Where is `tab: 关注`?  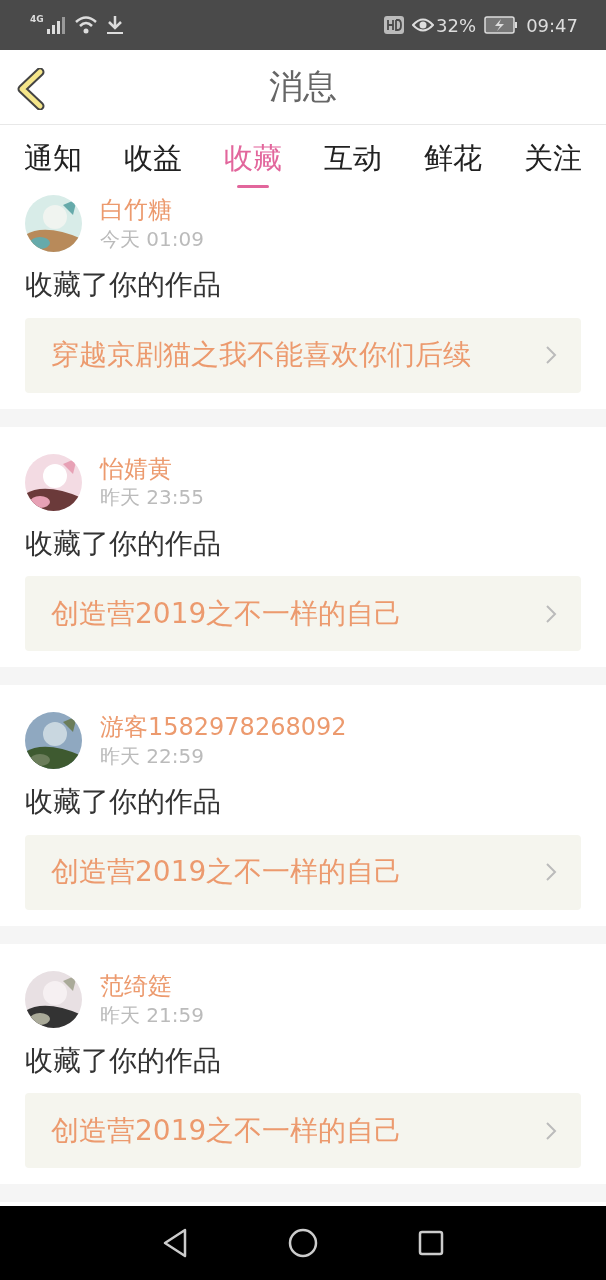
tab: 关注 is located at coordinates (553, 156).